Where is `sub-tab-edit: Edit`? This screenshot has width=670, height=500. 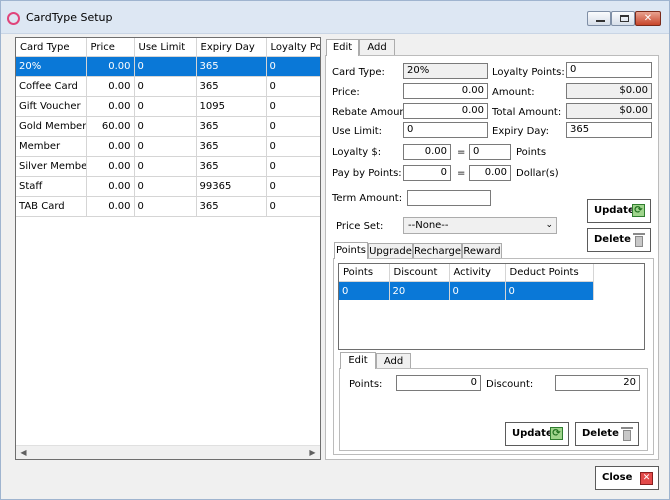
sub-tab-edit: Edit is located at coordinates (358, 360).